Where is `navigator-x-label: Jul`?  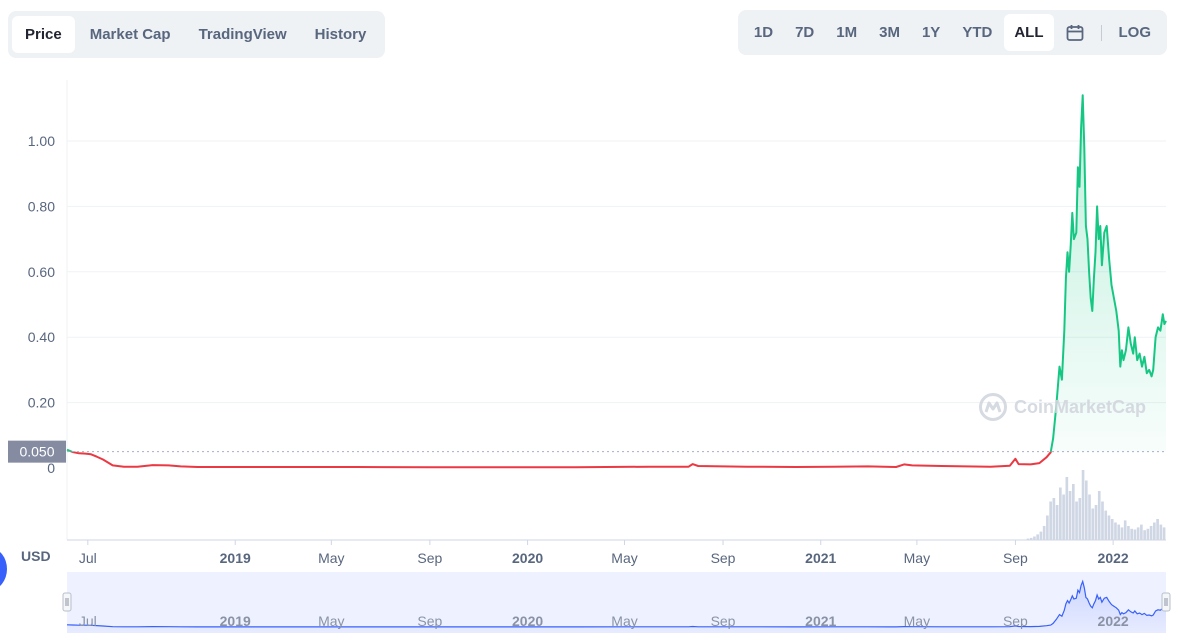
navigator-x-label: Jul is located at coordinates (88, 621).